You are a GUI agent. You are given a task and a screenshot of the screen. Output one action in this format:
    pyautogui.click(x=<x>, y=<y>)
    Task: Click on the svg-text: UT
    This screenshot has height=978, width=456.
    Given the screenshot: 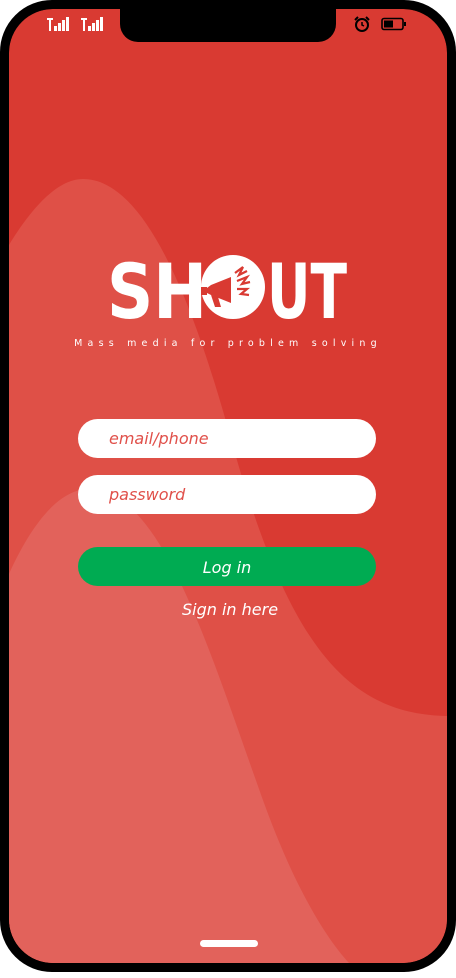 What is the action you would take?
    pyautogui.click(x=307, y=288)
    